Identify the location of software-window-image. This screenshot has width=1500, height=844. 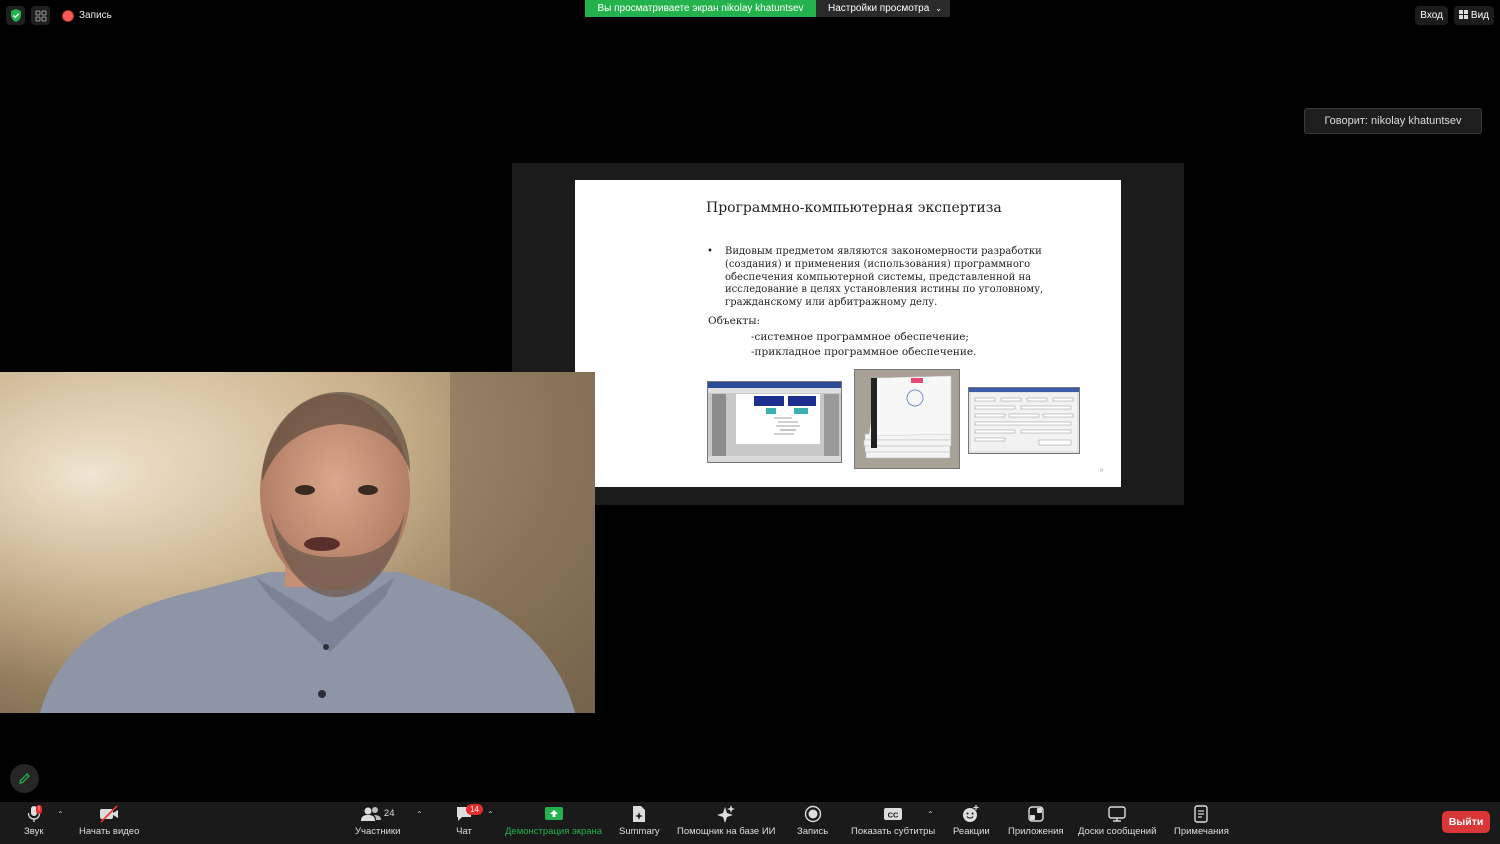
(774, 422).